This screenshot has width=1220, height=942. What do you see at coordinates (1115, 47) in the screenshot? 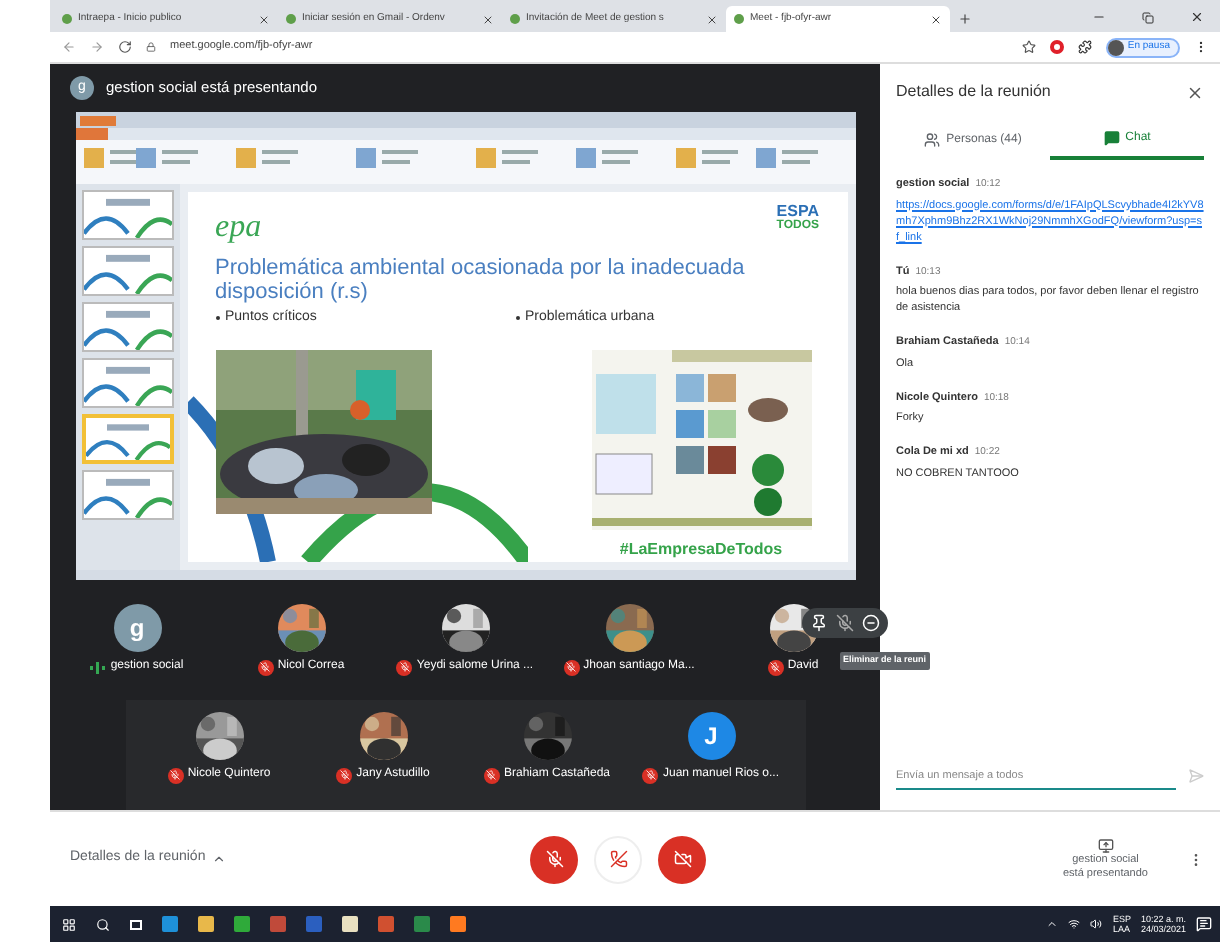
I see `profile-avatar` at bounding box center [1115, 47].